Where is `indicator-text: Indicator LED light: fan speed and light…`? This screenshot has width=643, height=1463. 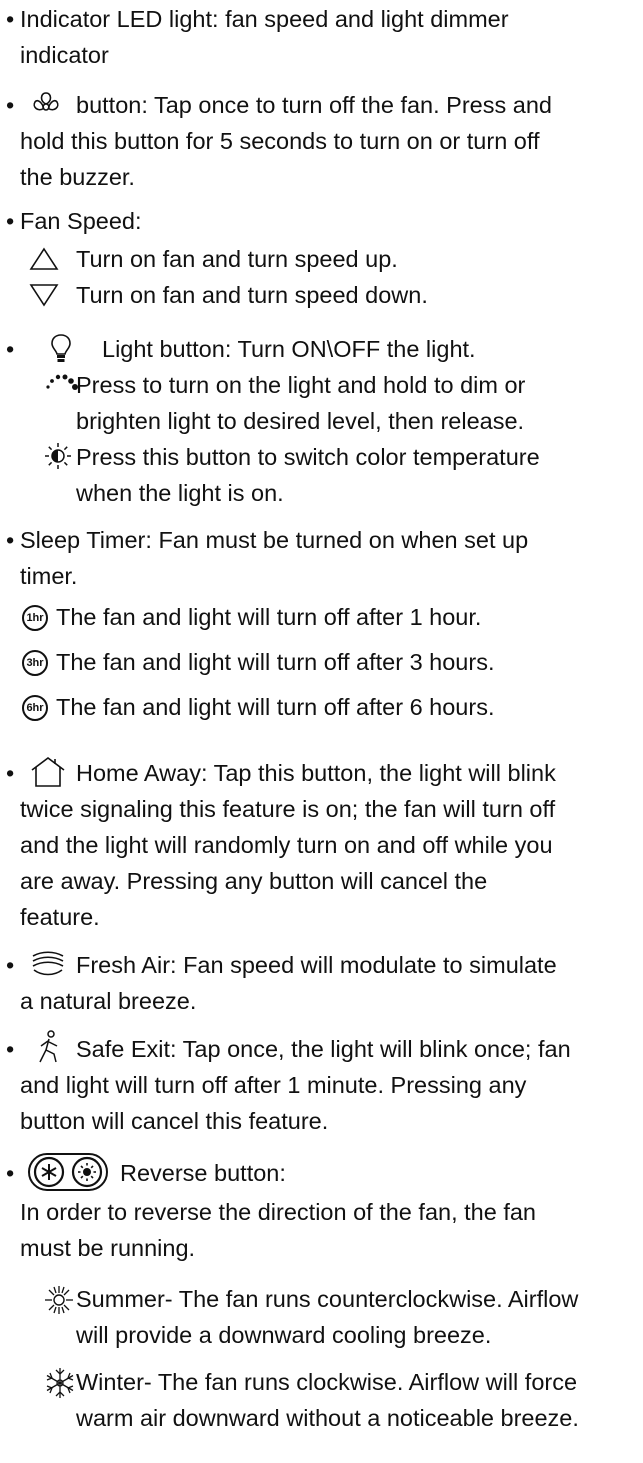
indicator-text: Indicator LED light: fan speed and light… is located at coordinates (264, 19).